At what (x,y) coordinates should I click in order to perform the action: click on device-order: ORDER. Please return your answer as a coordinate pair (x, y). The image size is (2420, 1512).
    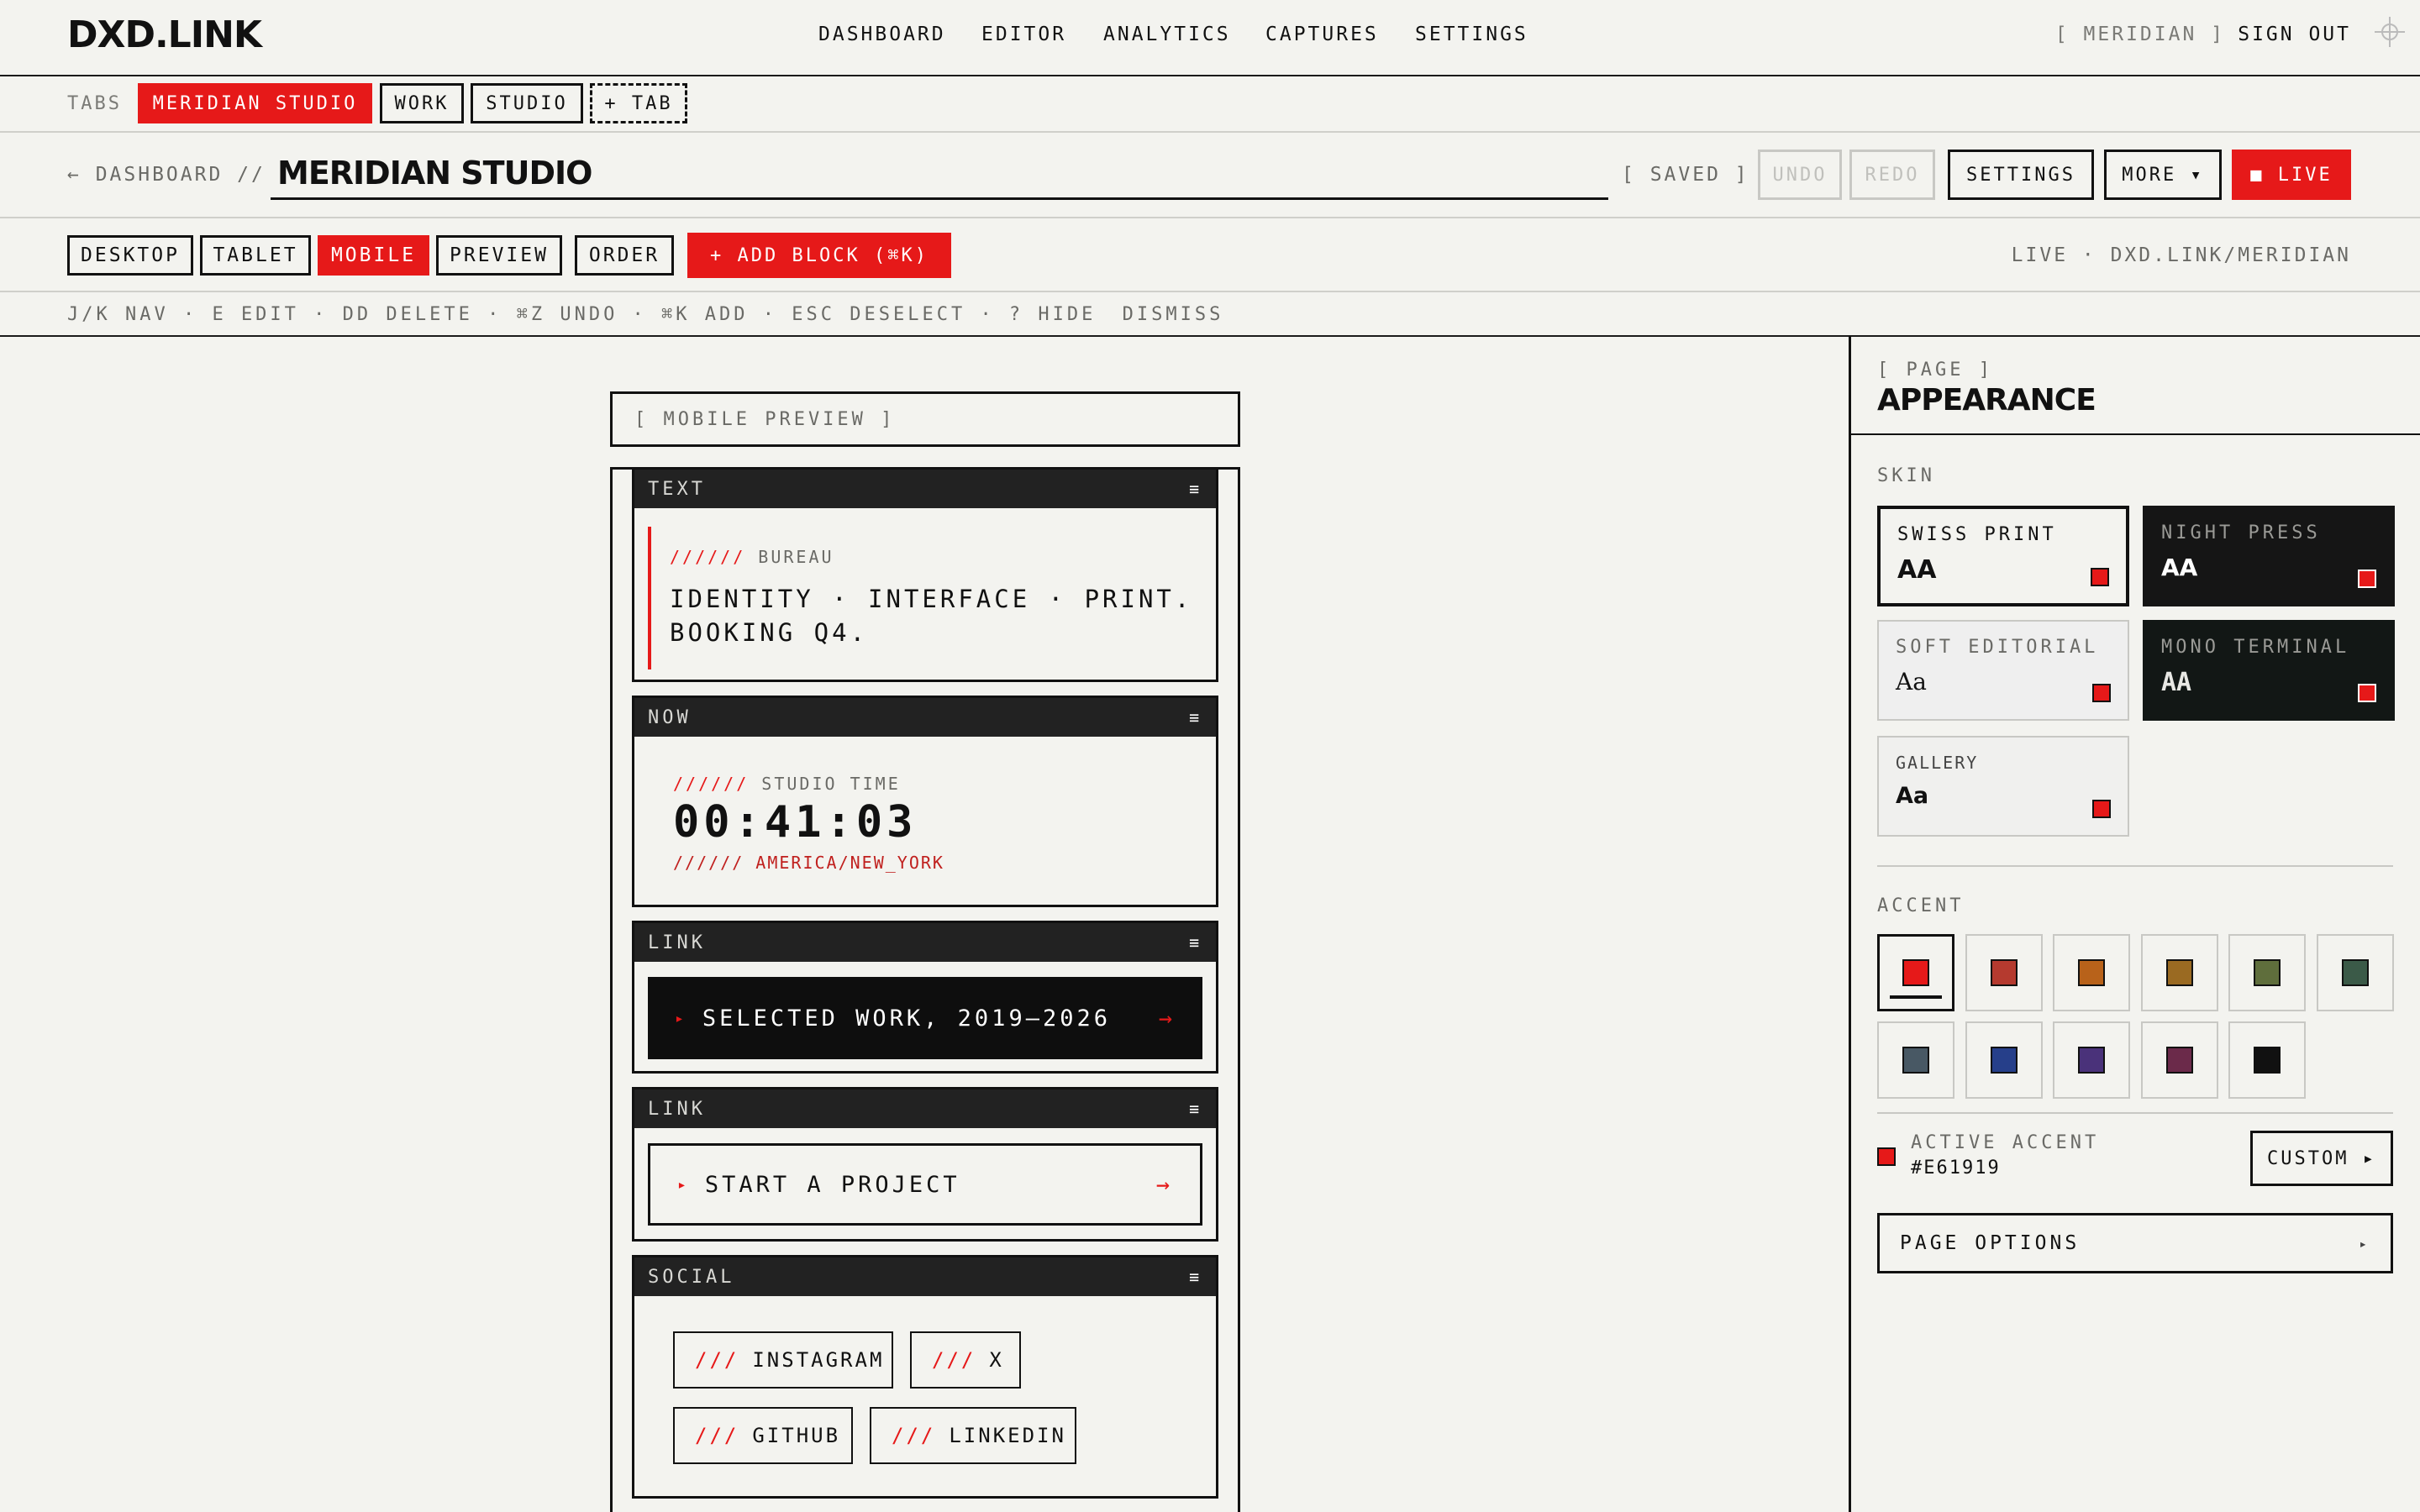
    Looking at the image, I should click on (624, 255).